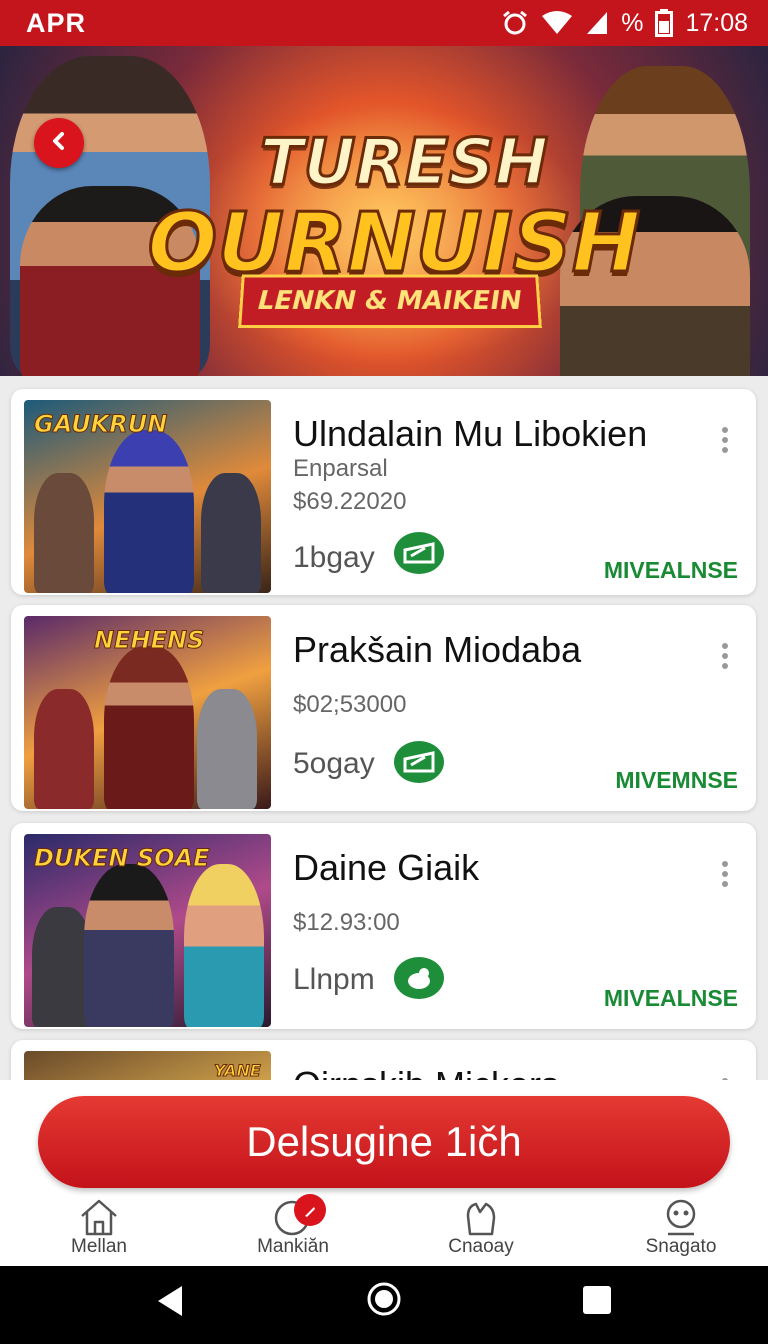  What do you see at coordinates (664, 23) in the screenshot?
I see `battery-icon` at bounding box center [664, 23].